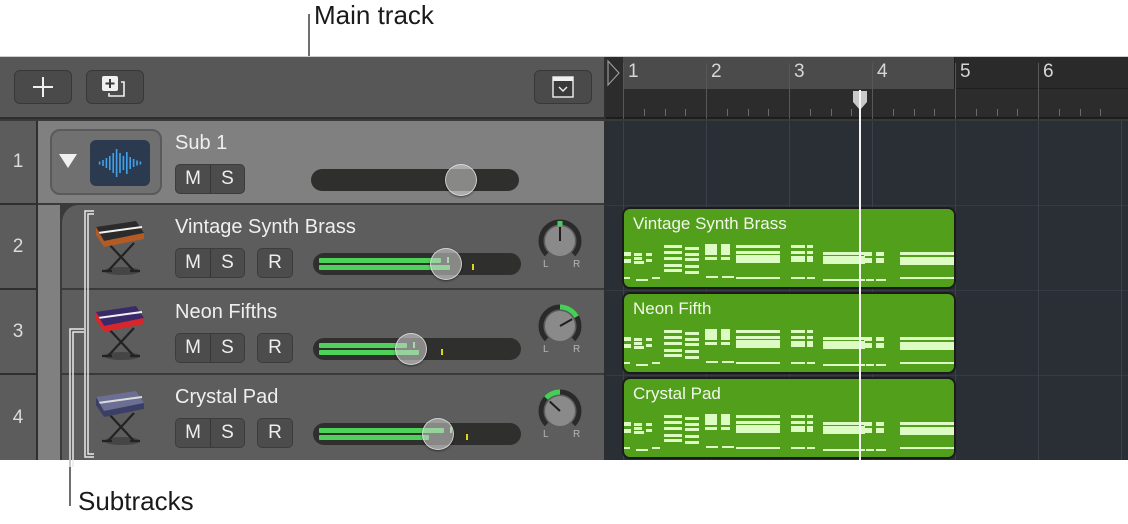  I want to click on midi-region: Crystal Pad, so click(789, 418).